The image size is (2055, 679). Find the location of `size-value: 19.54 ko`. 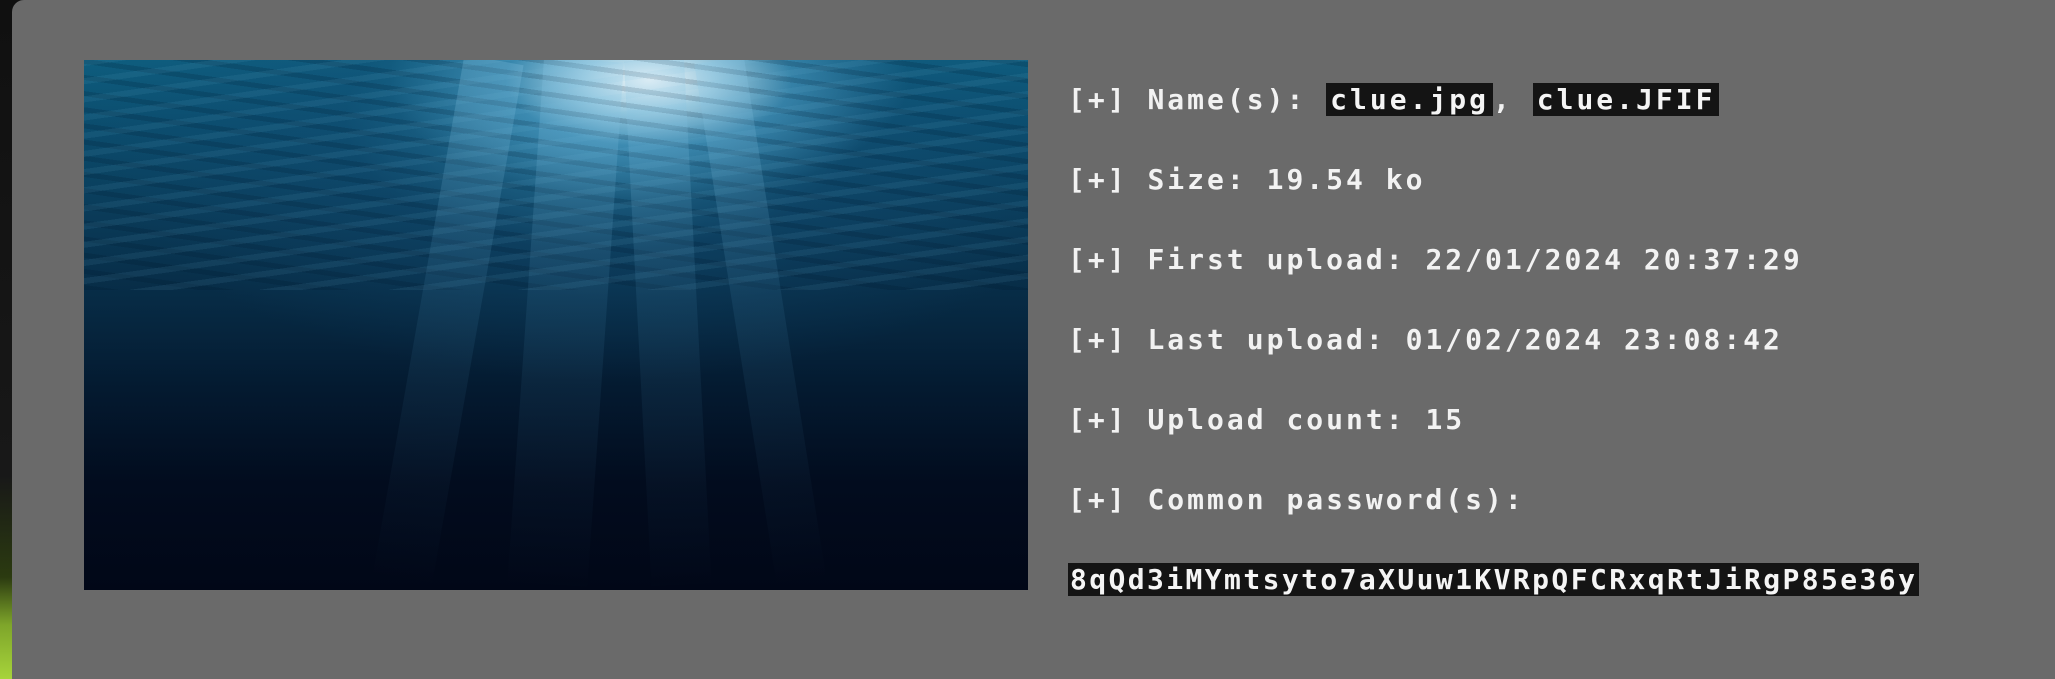

size-value: 19.54 ko is located at coordinates (1346, 179).